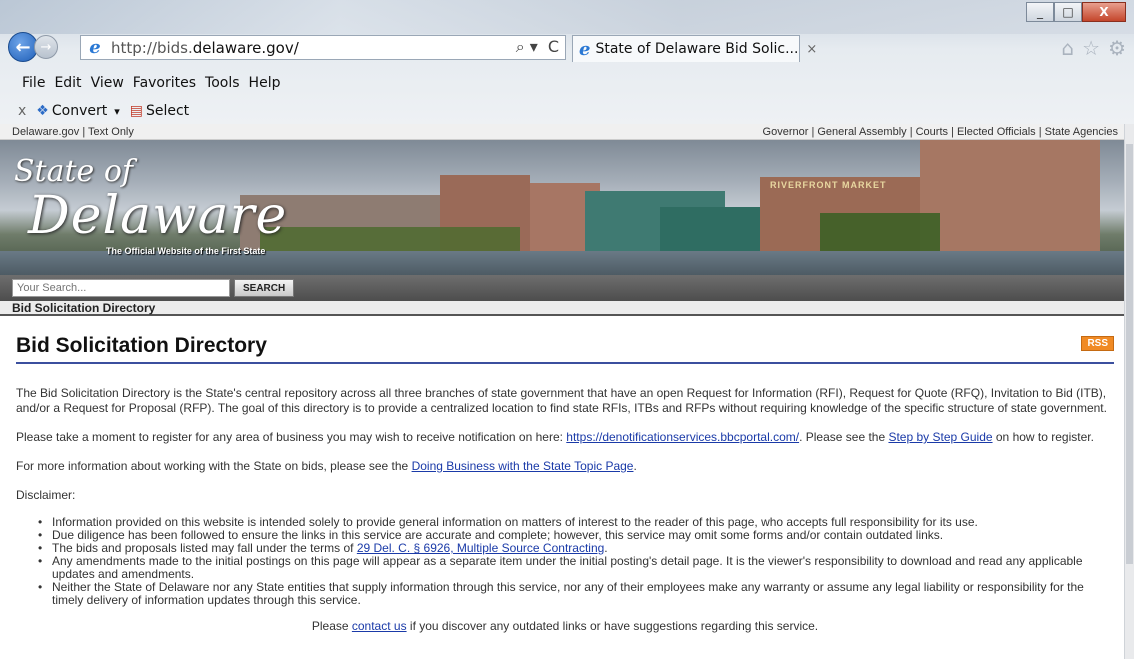 This screenshot has width=1134, height=659. Describe the element at coordinates (186, 251) in the screenshot. I see `logo-tagline: The Official Website of the First State` at that location.